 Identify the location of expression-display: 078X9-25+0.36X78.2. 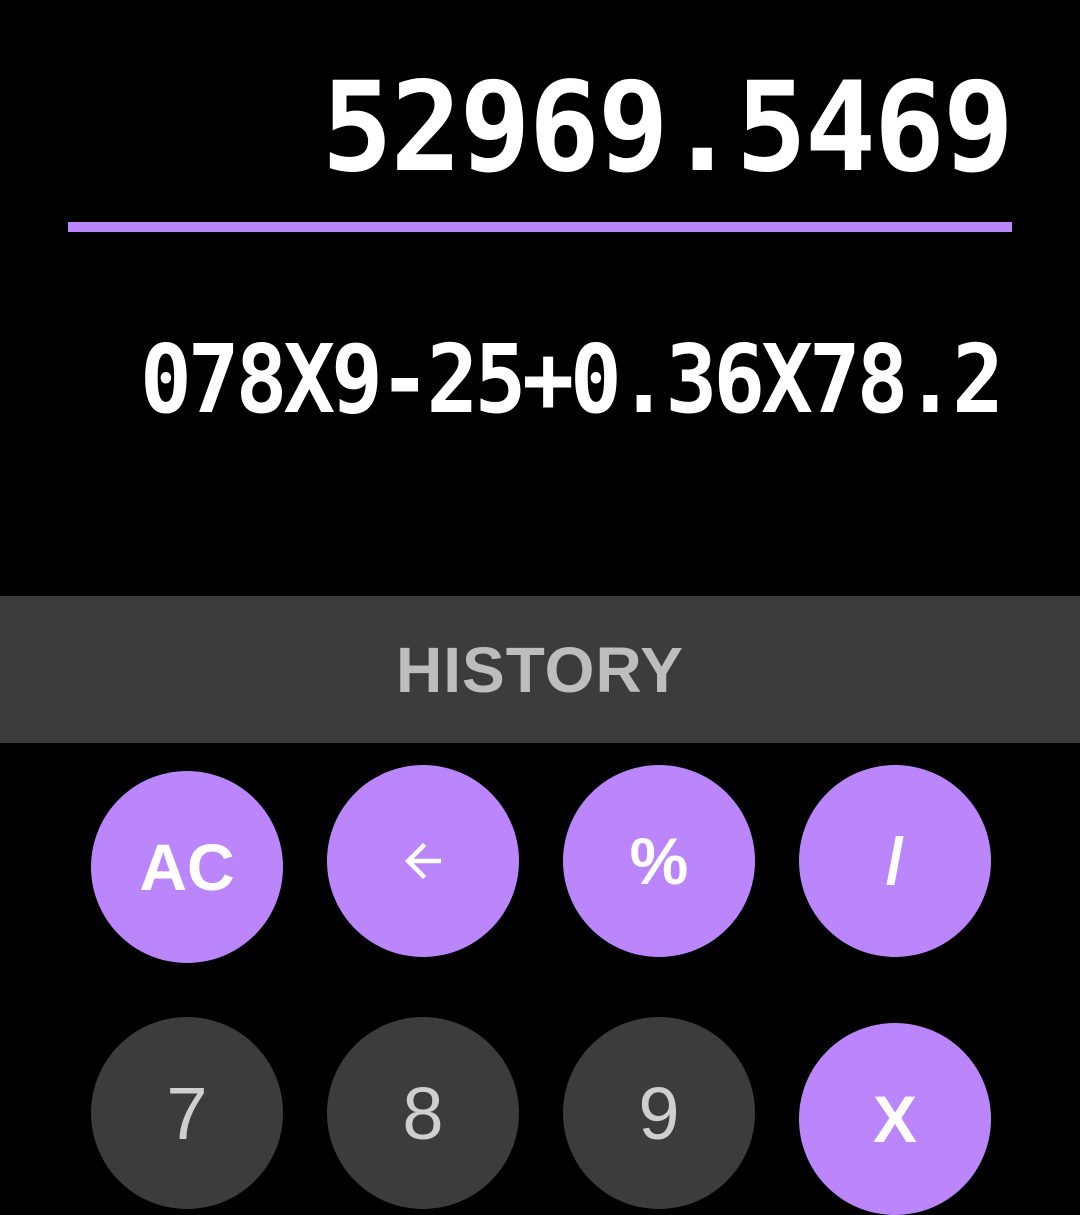
(572, 380).